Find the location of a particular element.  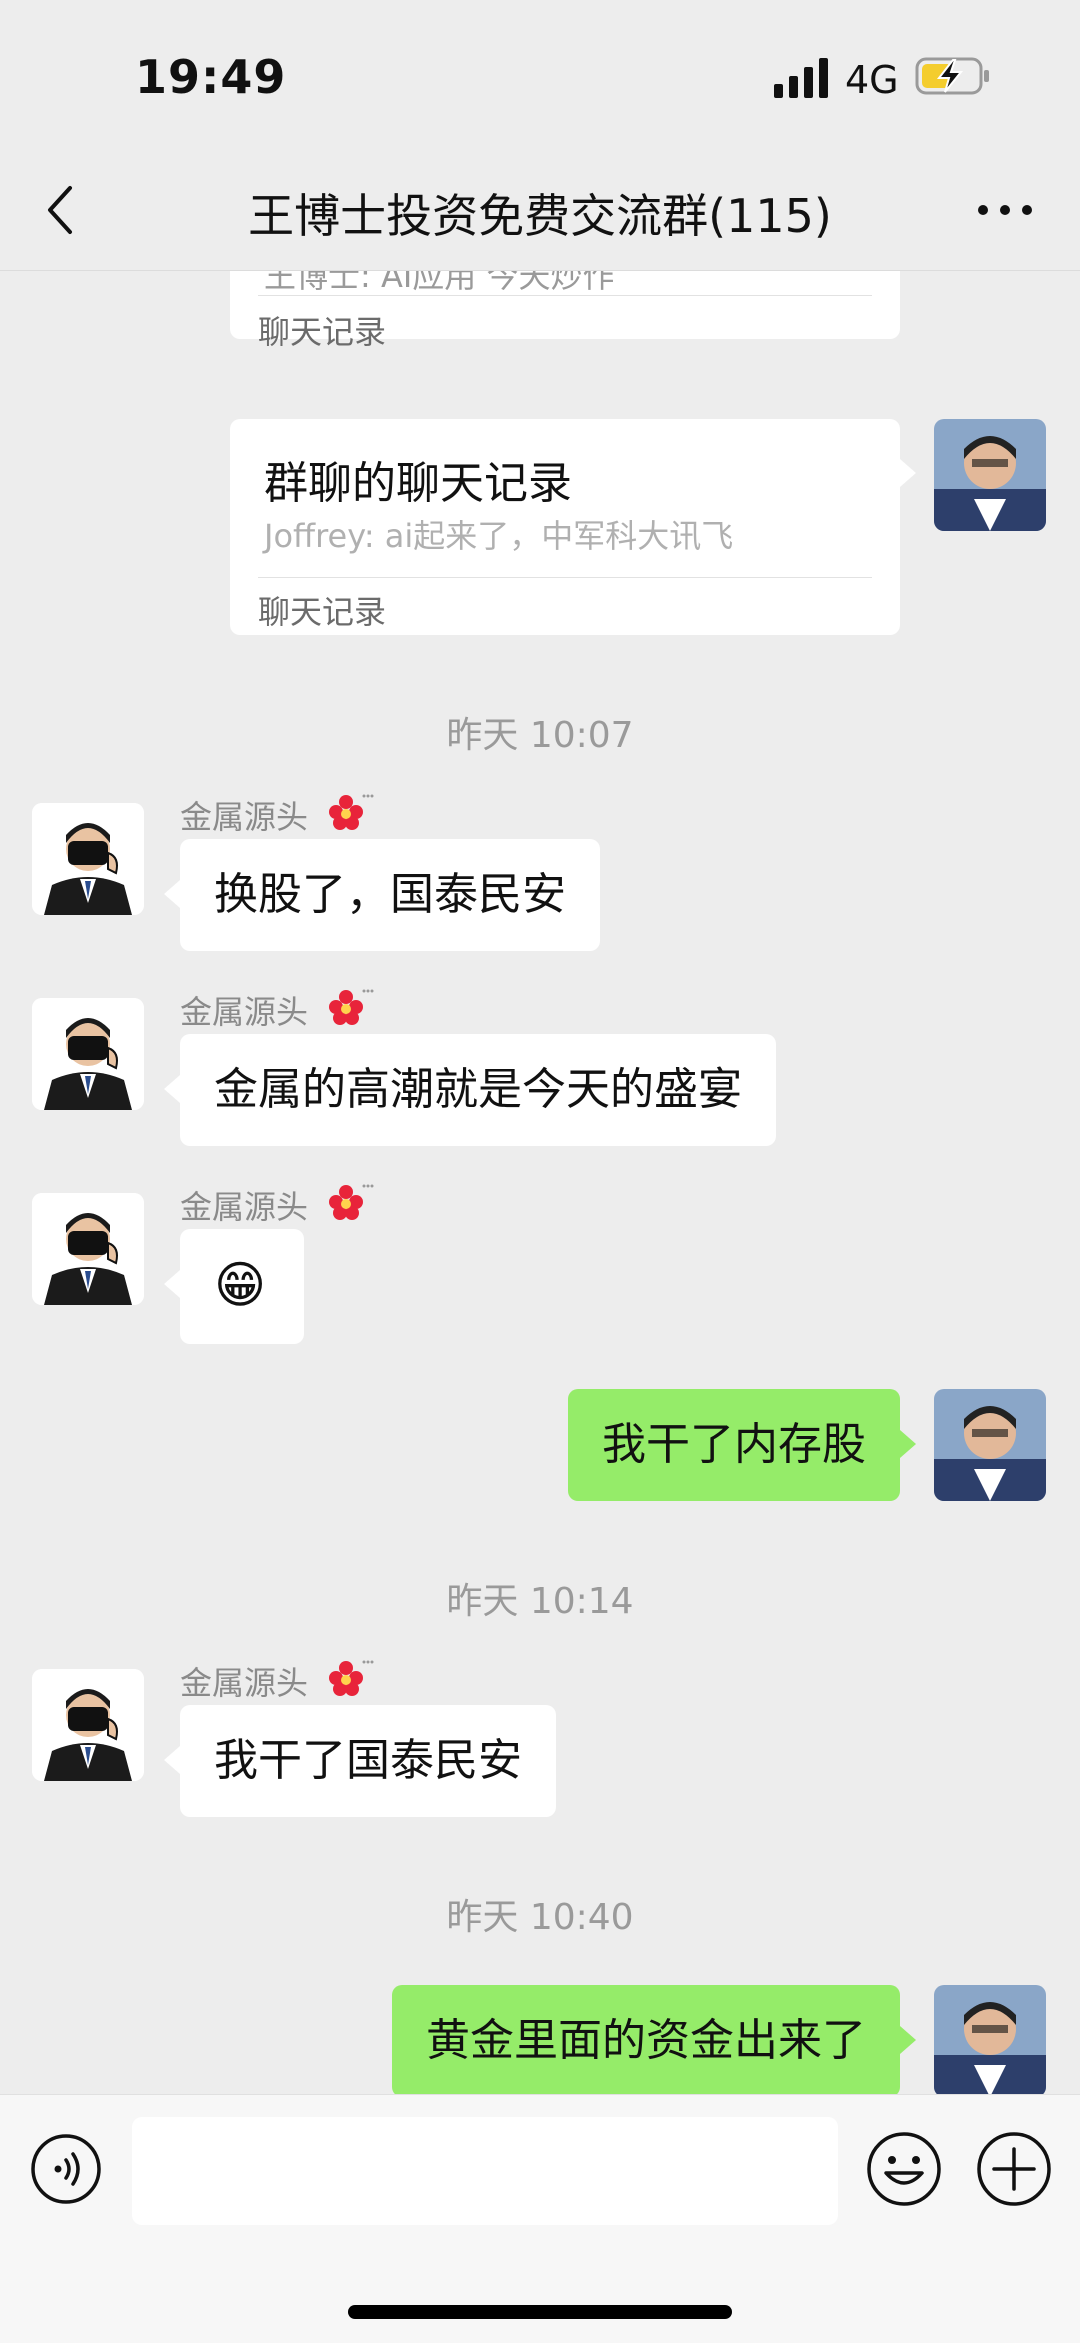

emoji-icon is located at coordinates (904, 2169).